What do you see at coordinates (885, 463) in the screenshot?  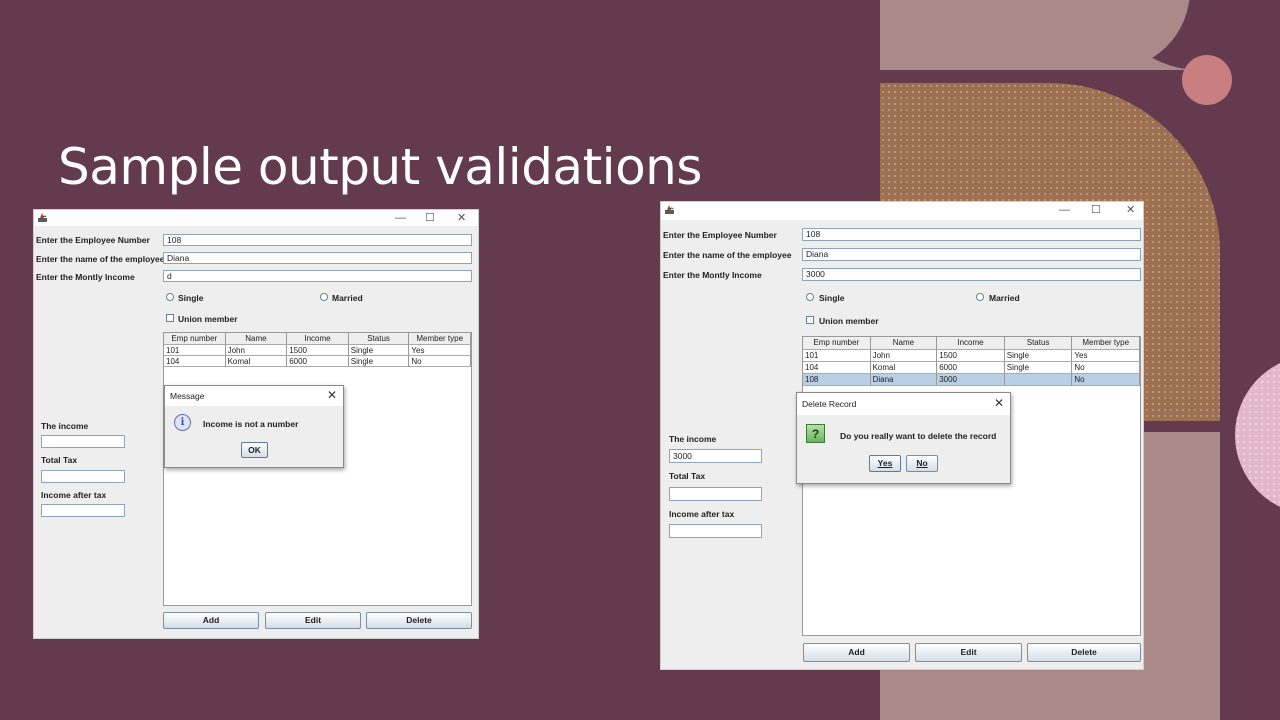 I see `yes-button: Yes` at bounding box center [885, 463].